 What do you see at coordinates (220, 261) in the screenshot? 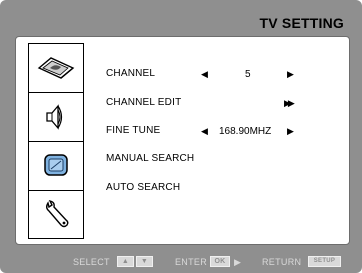
I see `ok-key-icon: OK` at bounding box center [220, 261].